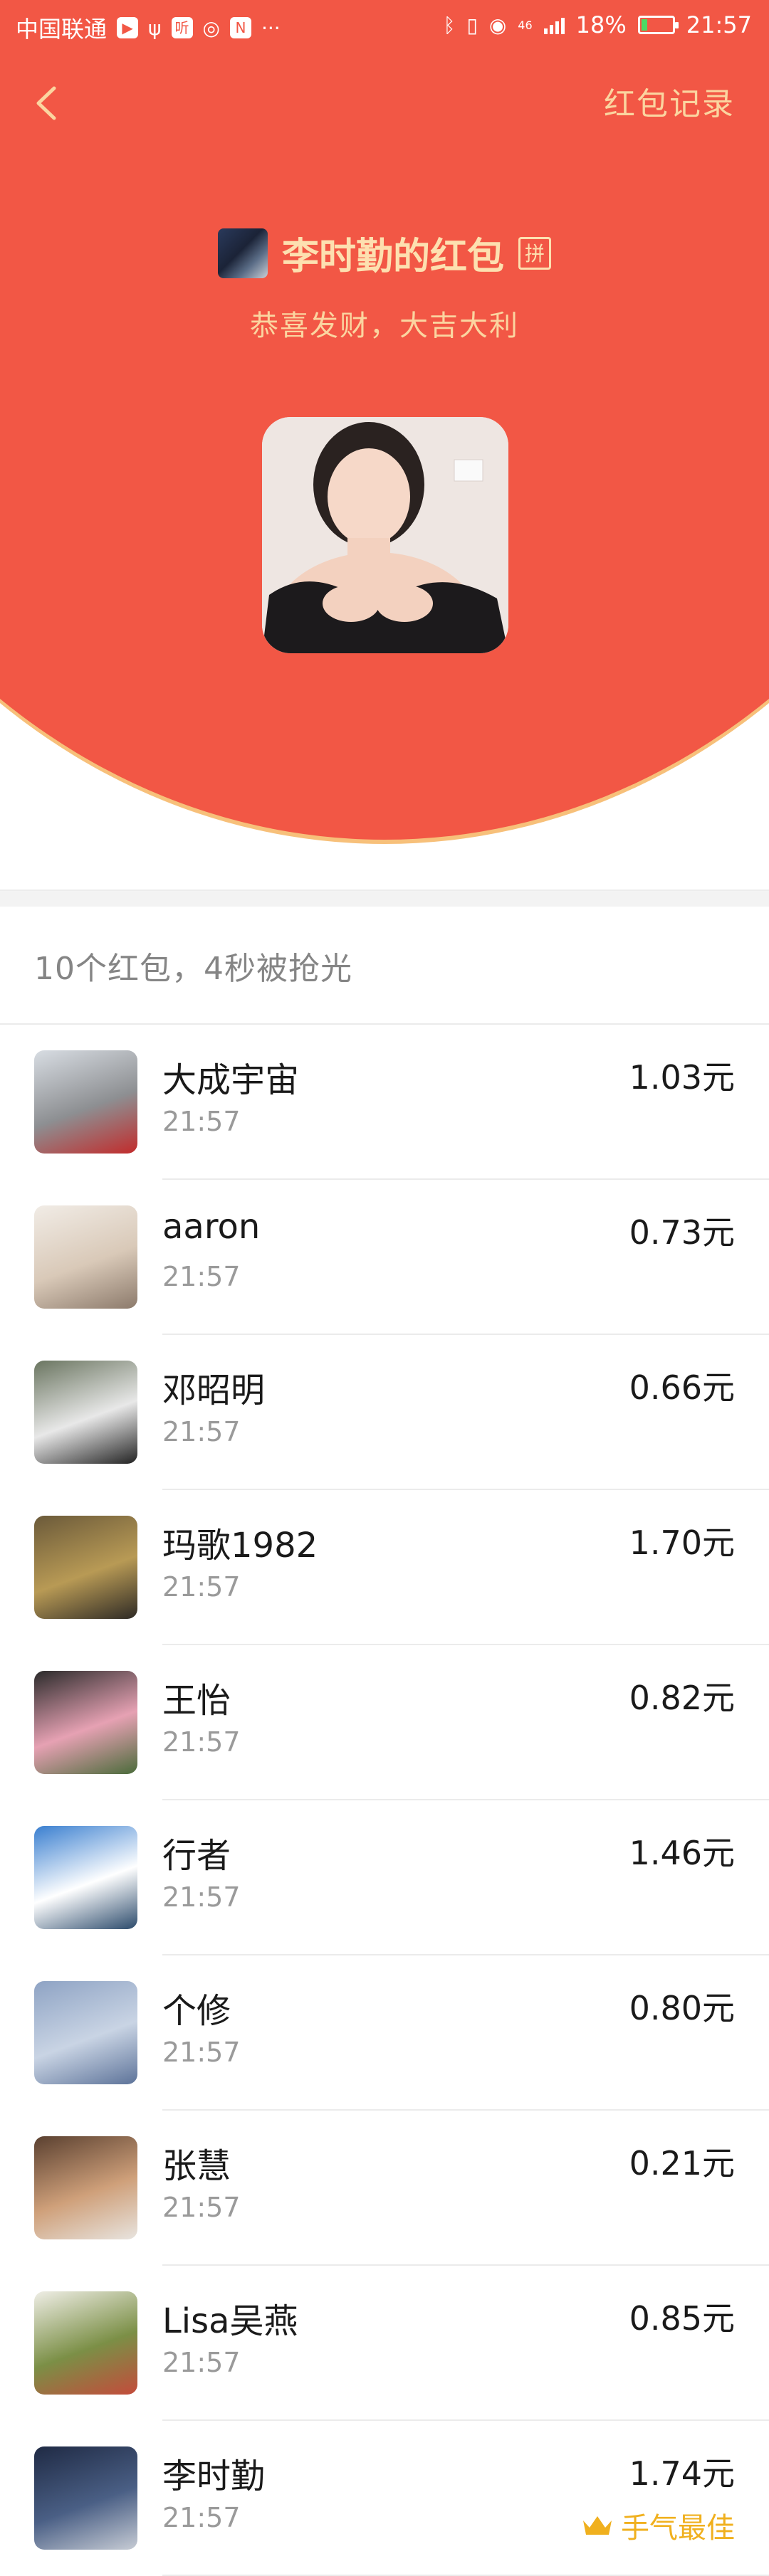  I want to click on recipient-name: 玛歌1982, so click(240, 1546).